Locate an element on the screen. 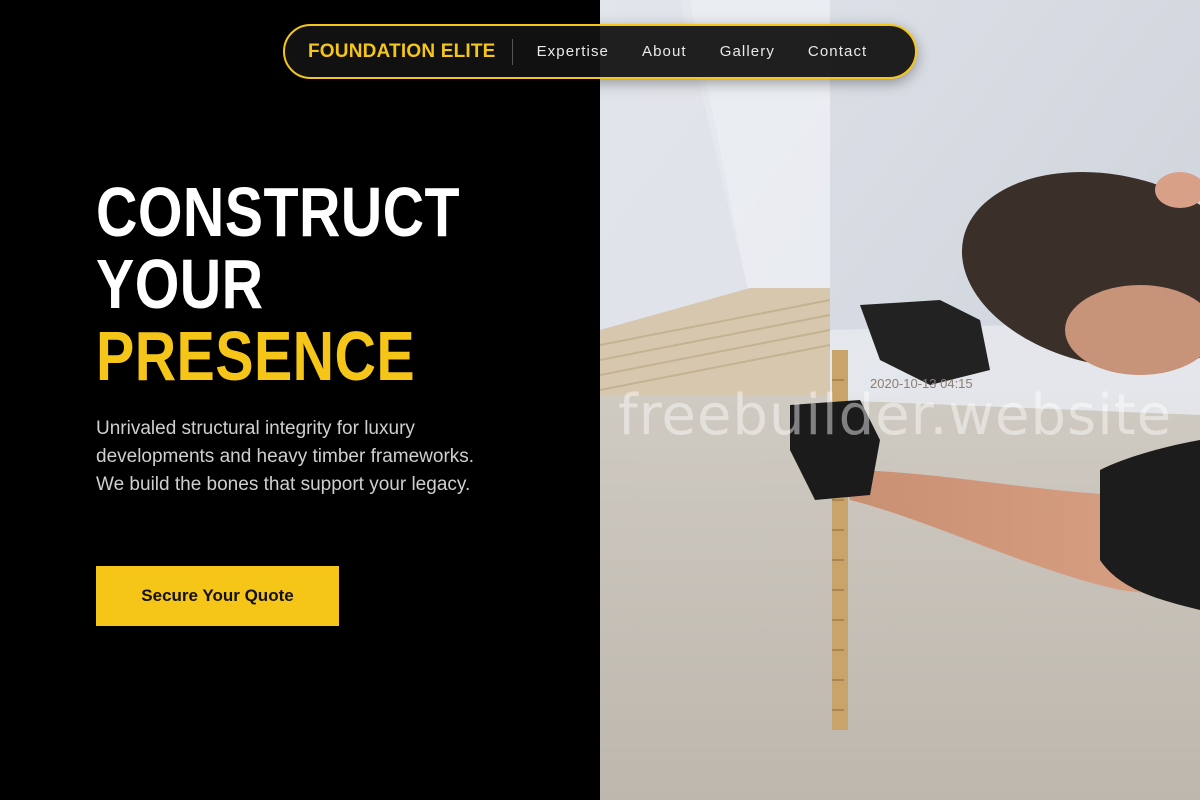  panel-stamp: 2020-10-13 04:15 is located at coordinates (921, 383).